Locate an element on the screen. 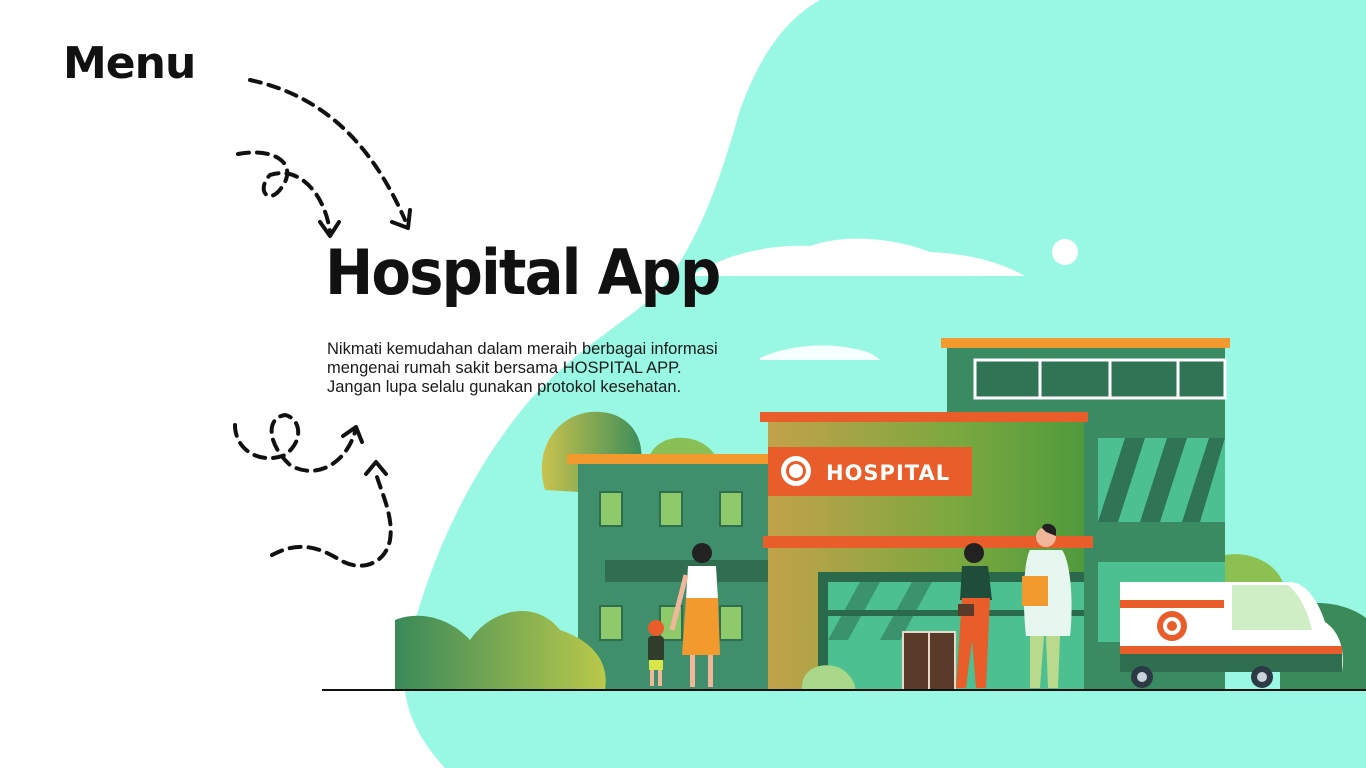 This screenshot has width=1366, height=768. decorative-dashed-arrows is located at coordinates (320, 323).